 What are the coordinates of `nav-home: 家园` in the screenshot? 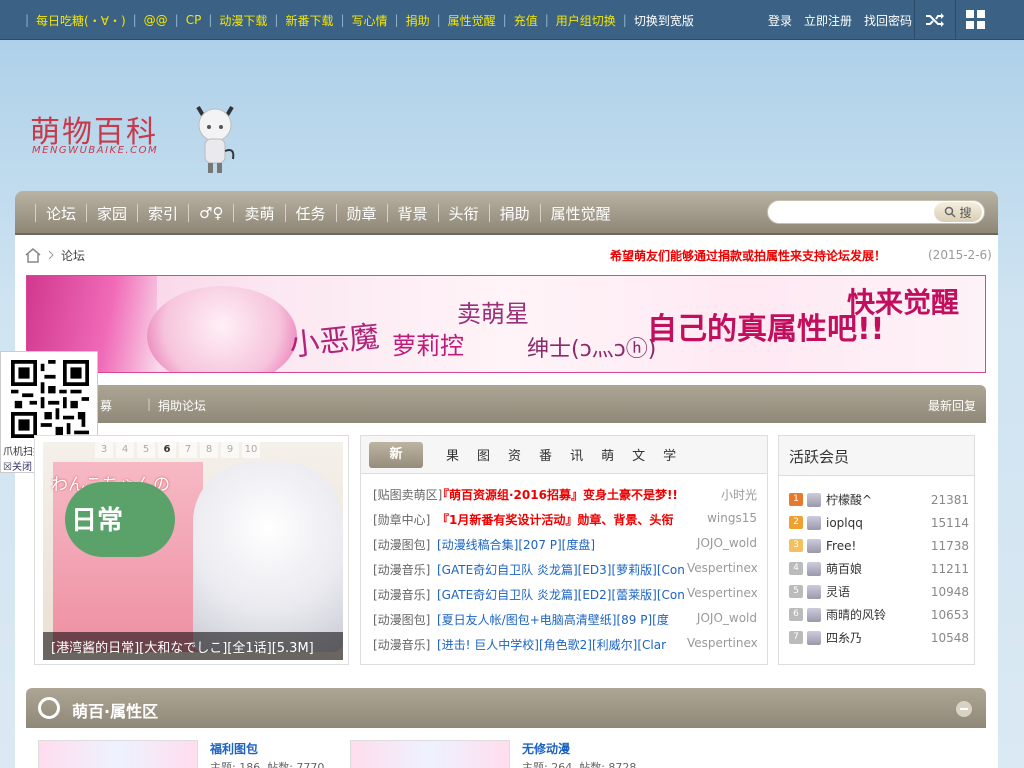 It's located at (112, 213).